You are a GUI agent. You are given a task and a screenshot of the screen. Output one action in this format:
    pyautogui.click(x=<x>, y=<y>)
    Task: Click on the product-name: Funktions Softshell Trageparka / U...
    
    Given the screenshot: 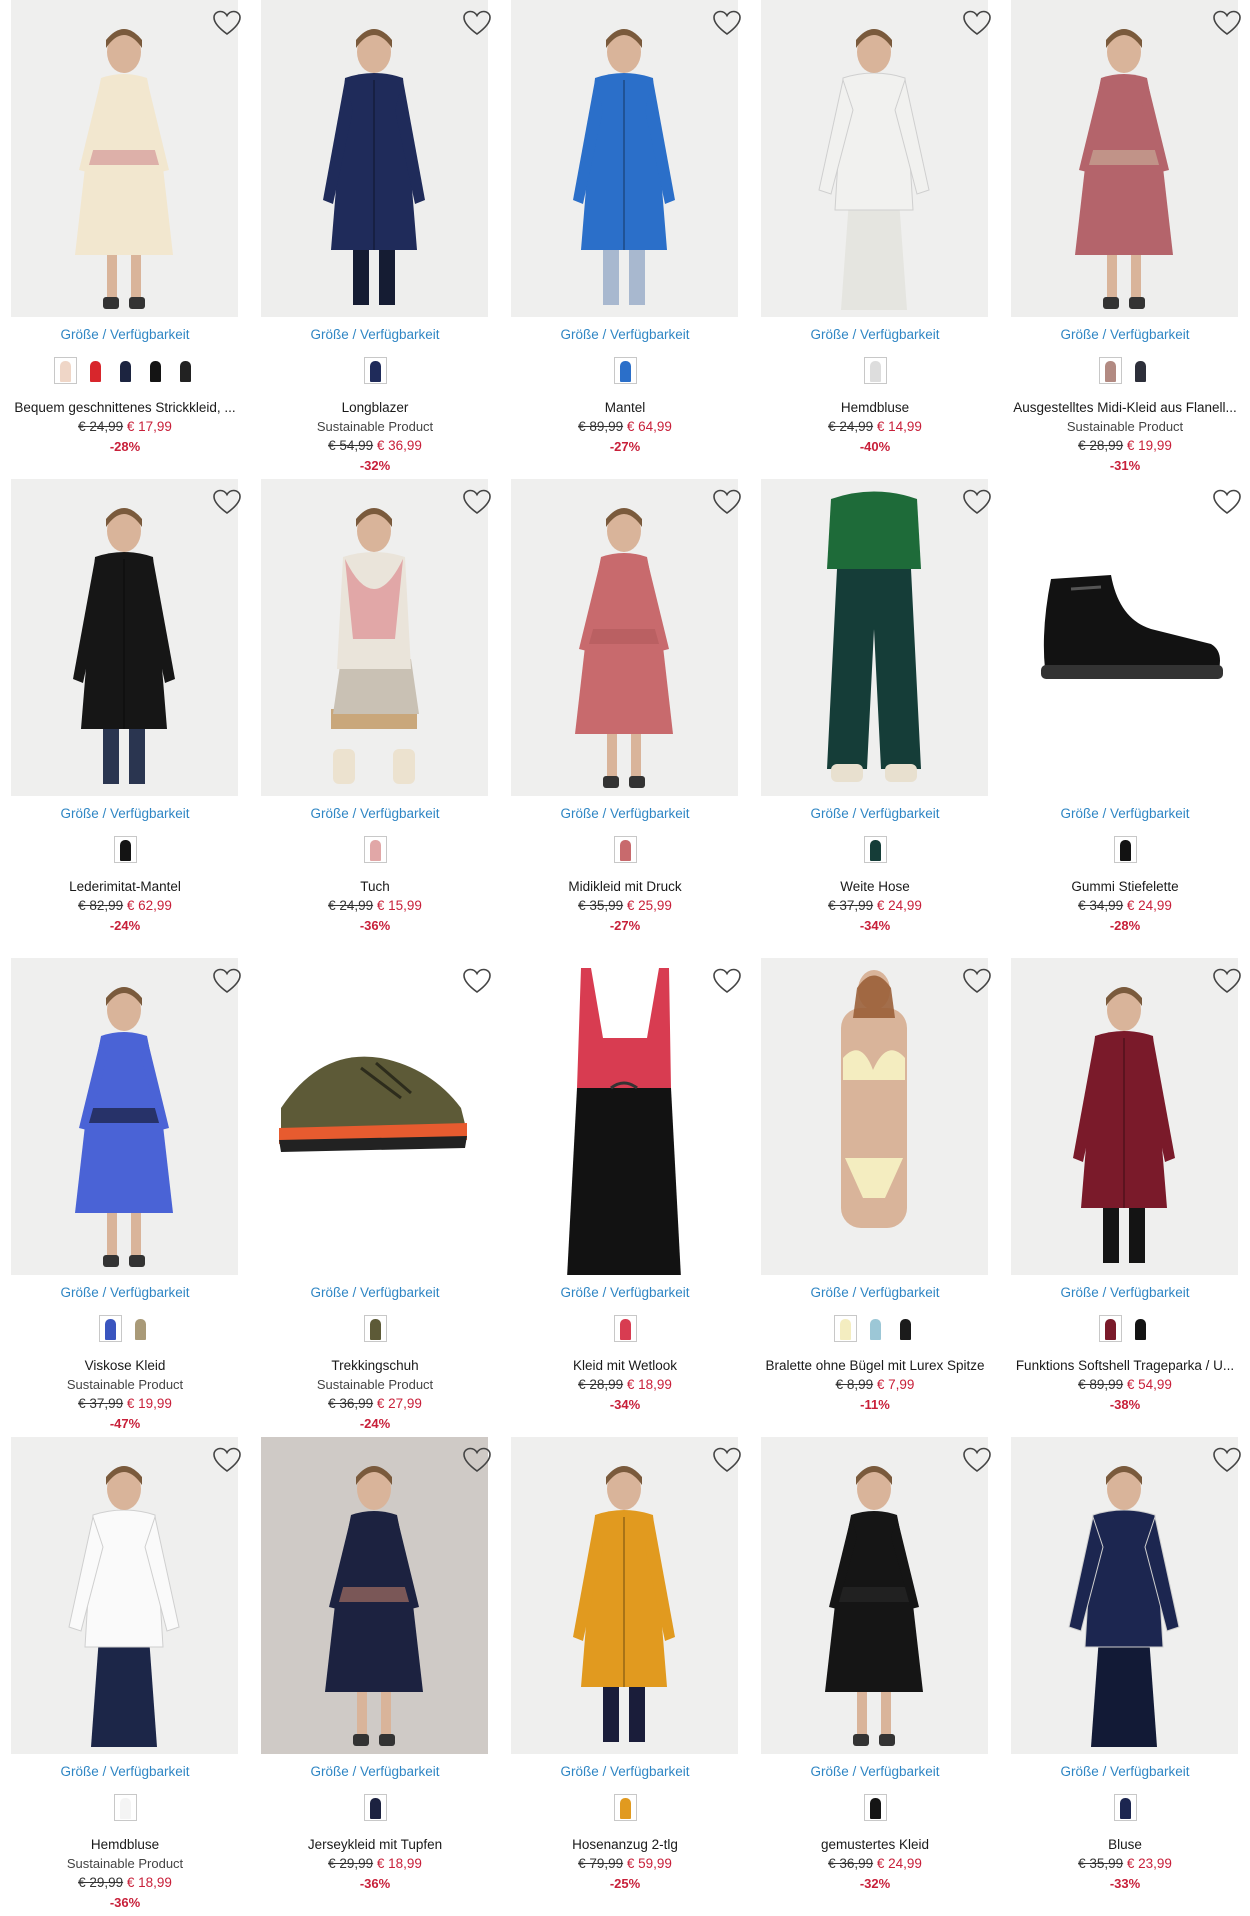 What is the action you would take?
    pyautogui.click(x=1125, y=1365)
    